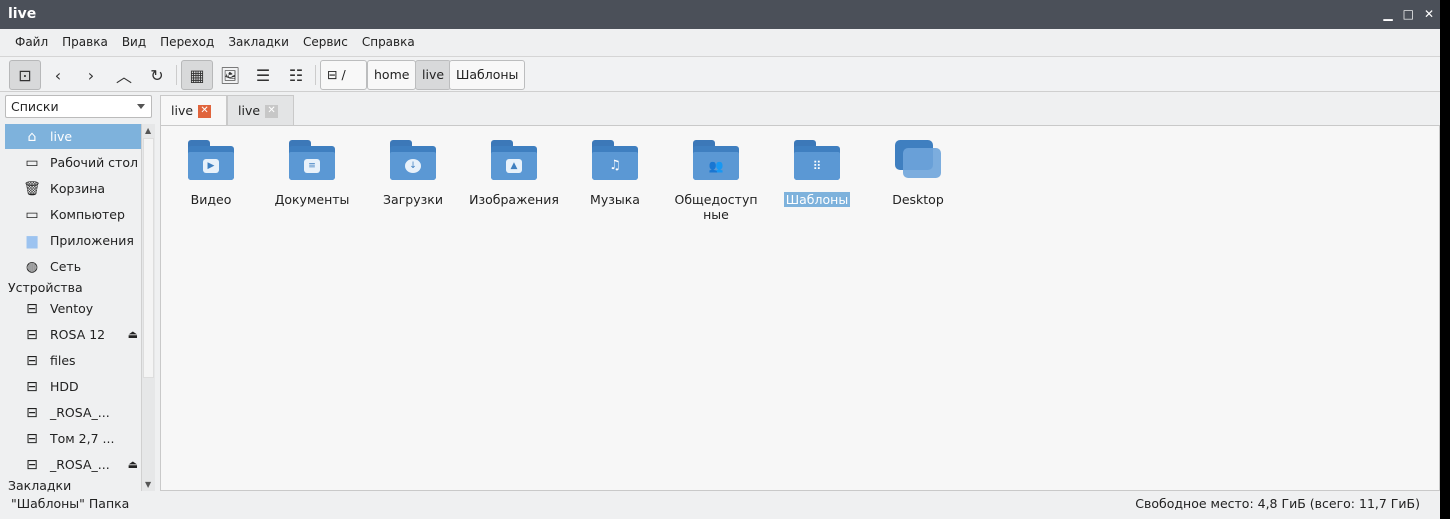 This screenshot has width=1450, height=519. Describe the element at coordinates (32, 136) in the screenshot. I see `home-icon: ⌂` at that location.